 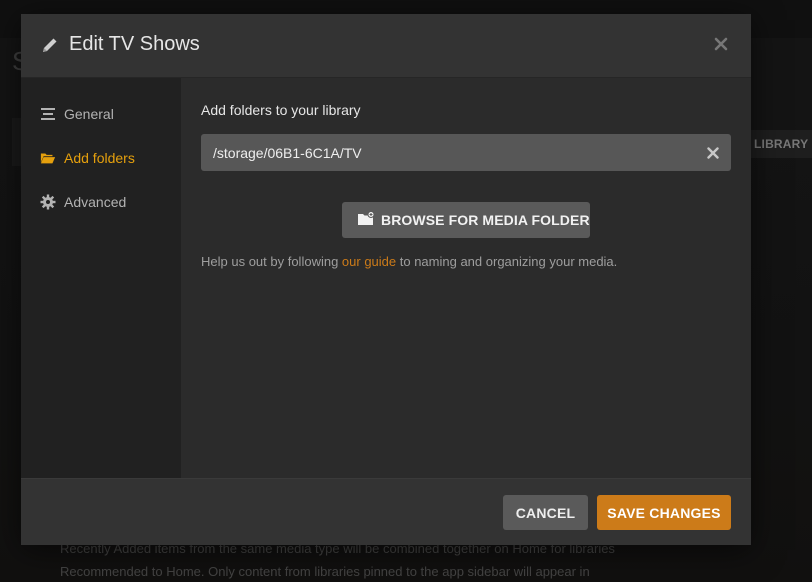 I want to click on sidebar-item-label: Add folders, so click(x=99, y=158).